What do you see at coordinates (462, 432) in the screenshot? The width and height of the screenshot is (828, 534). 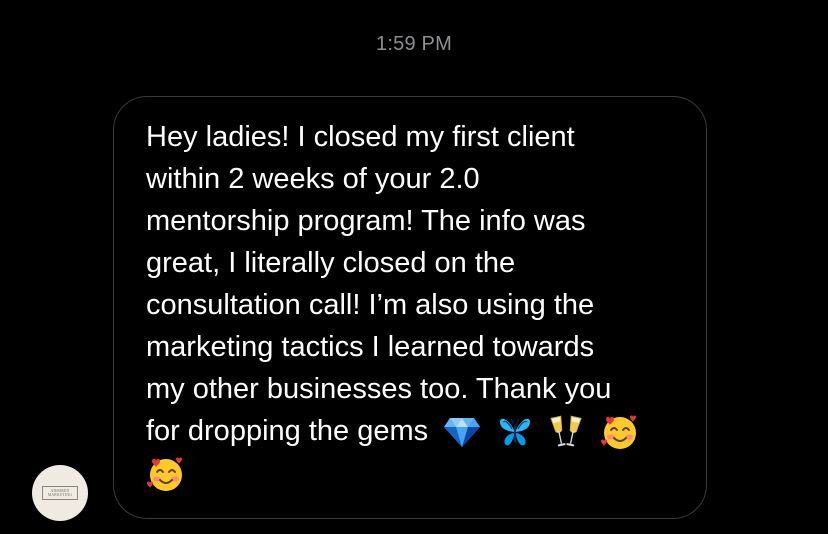 I see `gem-stone-icon` at bounding box center [462, 432].